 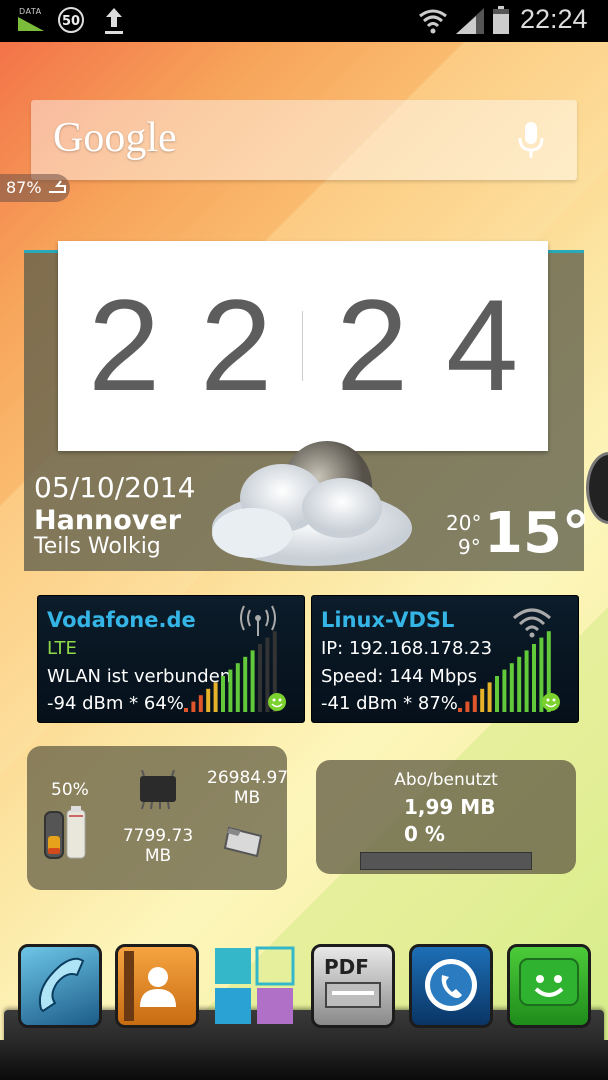 What do you see at coordinates (62, 648) in the screenshot?
I see `network-type: LTE` at bounding box center [62, 648].